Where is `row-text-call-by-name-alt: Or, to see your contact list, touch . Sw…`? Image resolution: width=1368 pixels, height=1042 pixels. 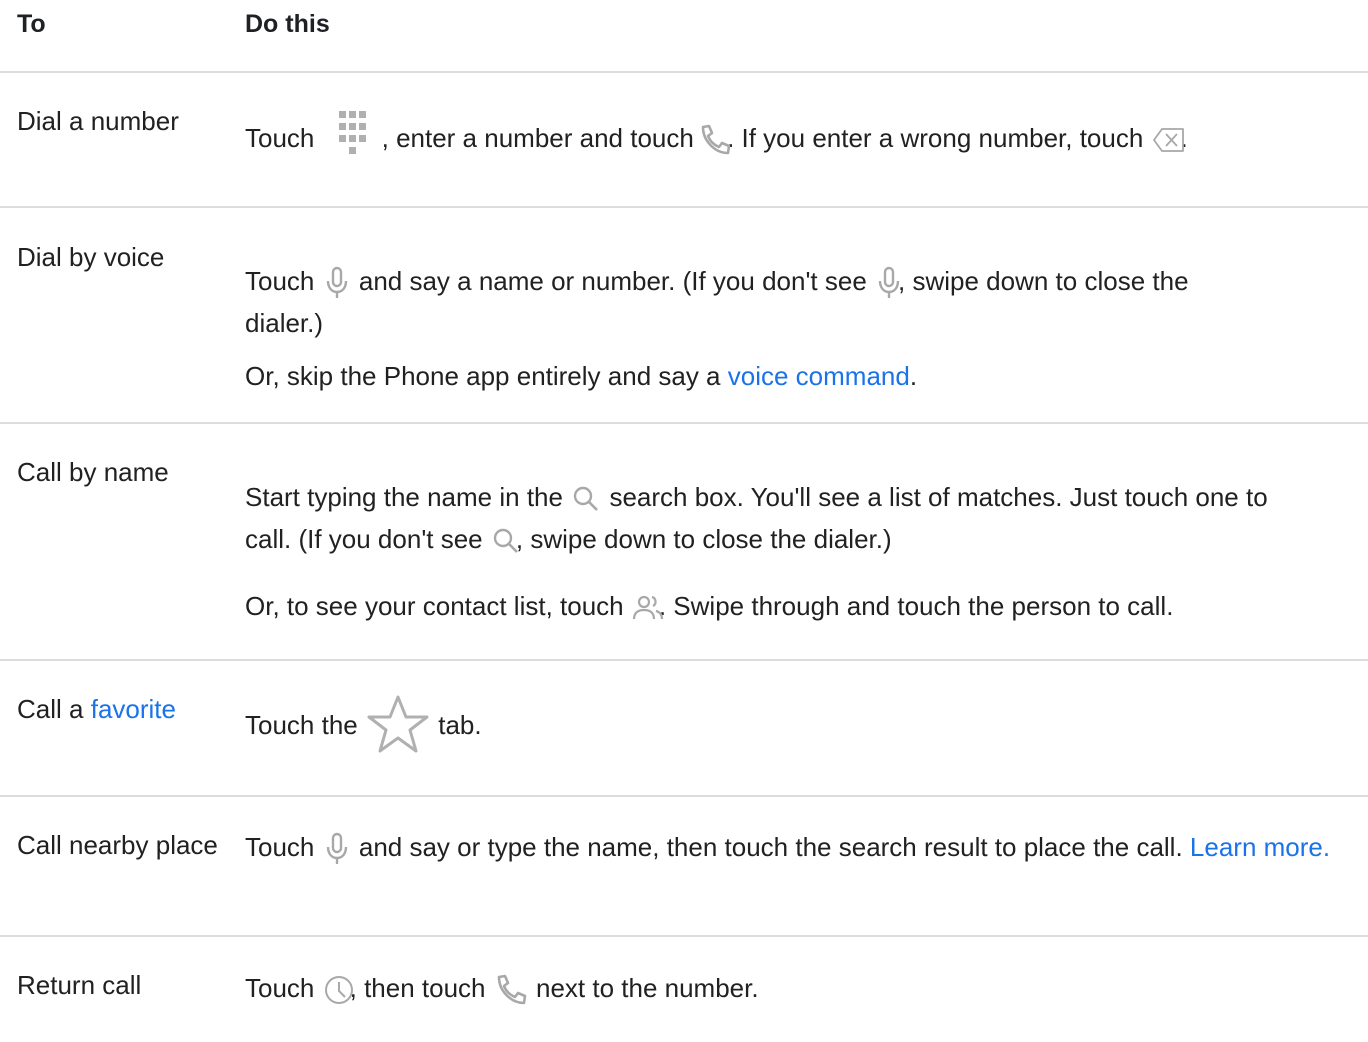
row-text-call-by-name-alt: Or, to see your contact list, touch . Sw… is located at coordinates (804, 606).